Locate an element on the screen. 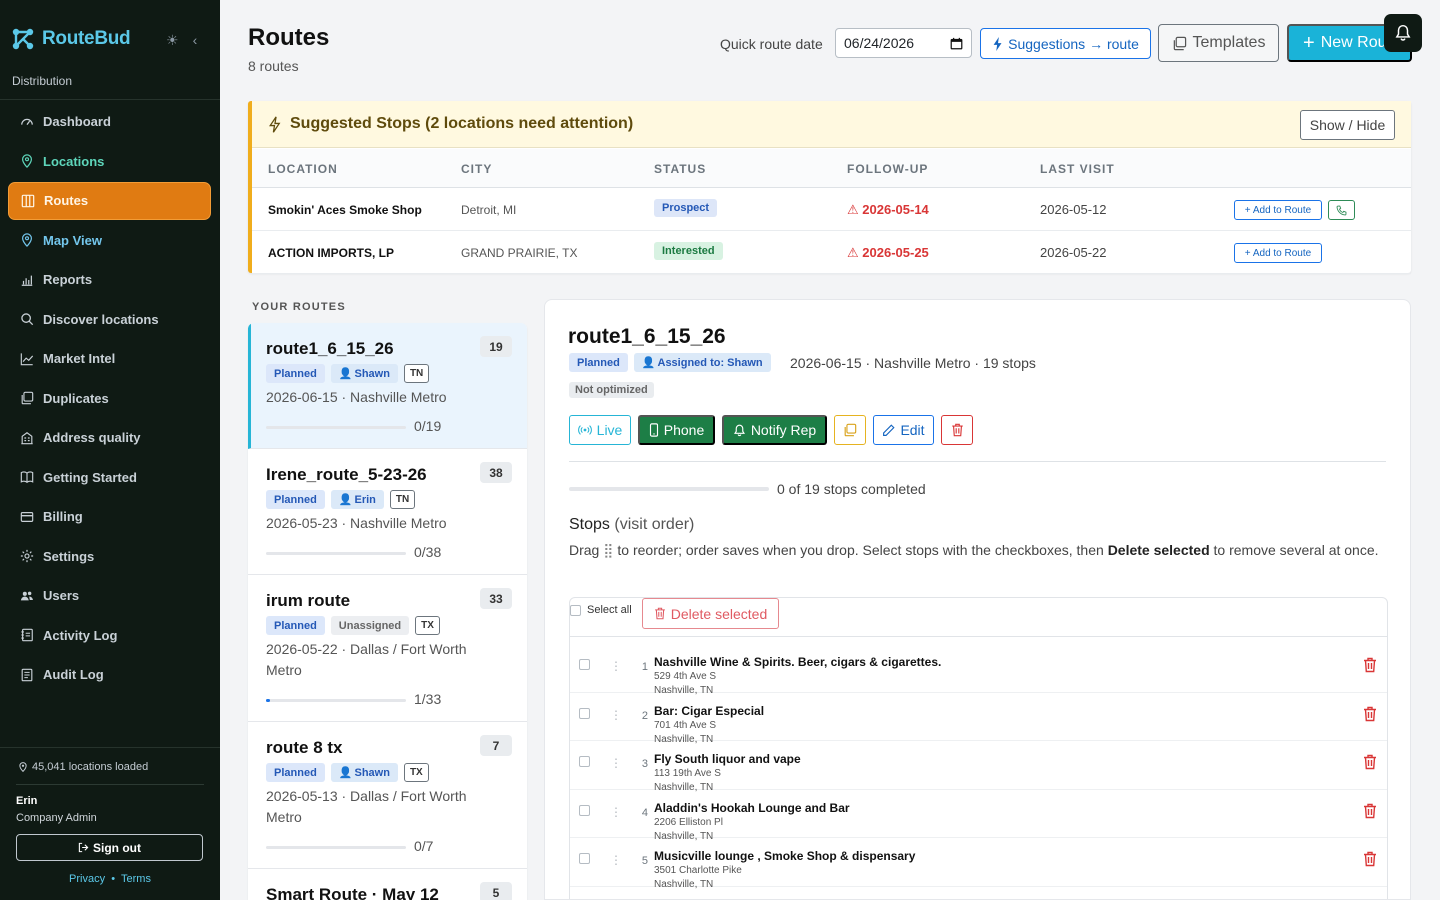  sidebar-item-routes: Routes is located at coordinates (109, 201).